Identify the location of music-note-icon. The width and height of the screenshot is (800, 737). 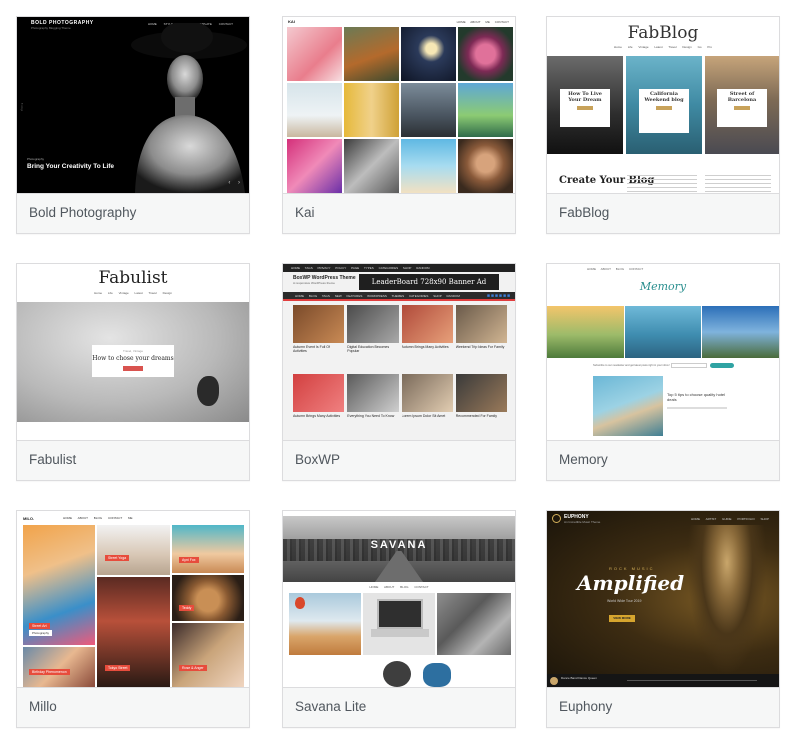
(556, 518).